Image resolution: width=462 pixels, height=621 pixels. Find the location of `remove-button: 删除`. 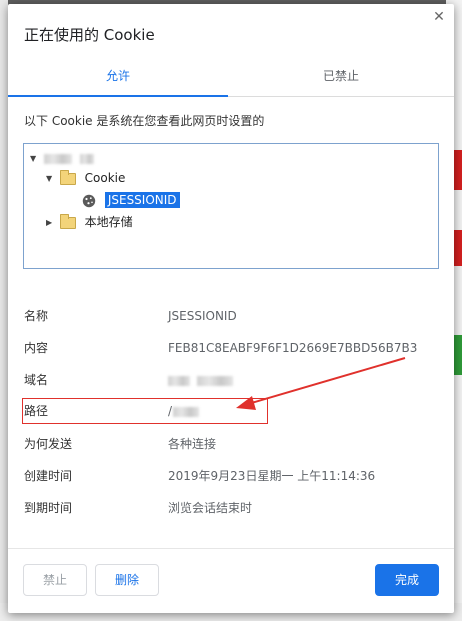

remove-button: 删除 is located at coordinates (127, 580).